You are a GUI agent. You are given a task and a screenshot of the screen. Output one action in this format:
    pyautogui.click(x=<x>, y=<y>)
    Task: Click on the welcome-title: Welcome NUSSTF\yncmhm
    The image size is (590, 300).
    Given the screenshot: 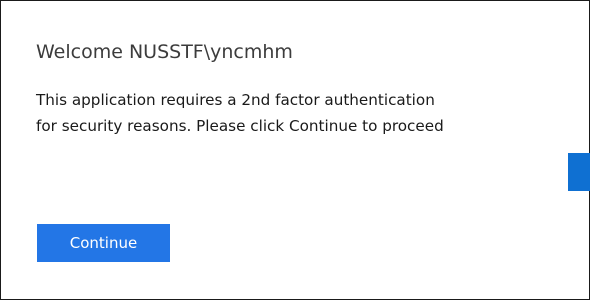 What is the action you would take?
    pyautogui.click(x=164, y=52)
    